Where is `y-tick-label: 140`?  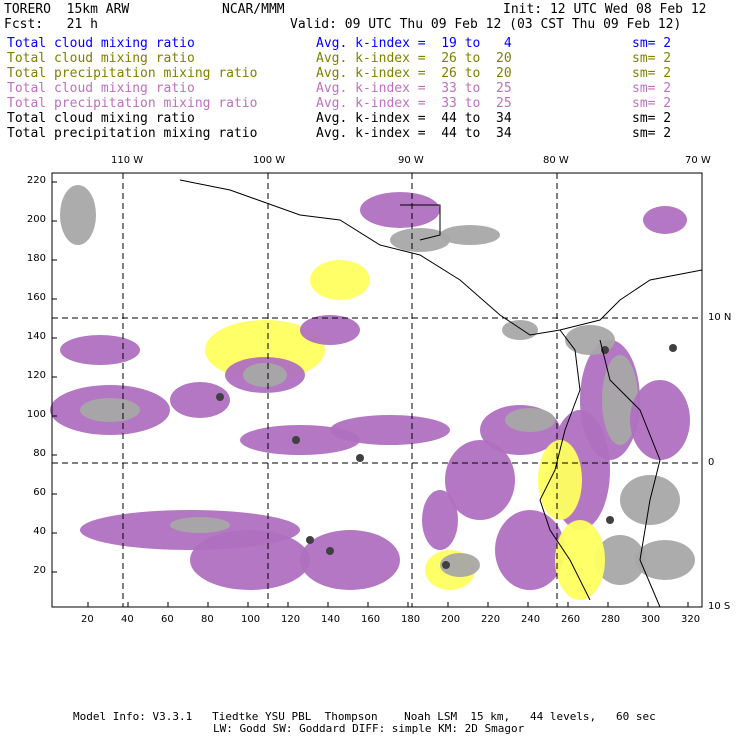
y-tick-label: 140 is located at coordinates (36, 336).